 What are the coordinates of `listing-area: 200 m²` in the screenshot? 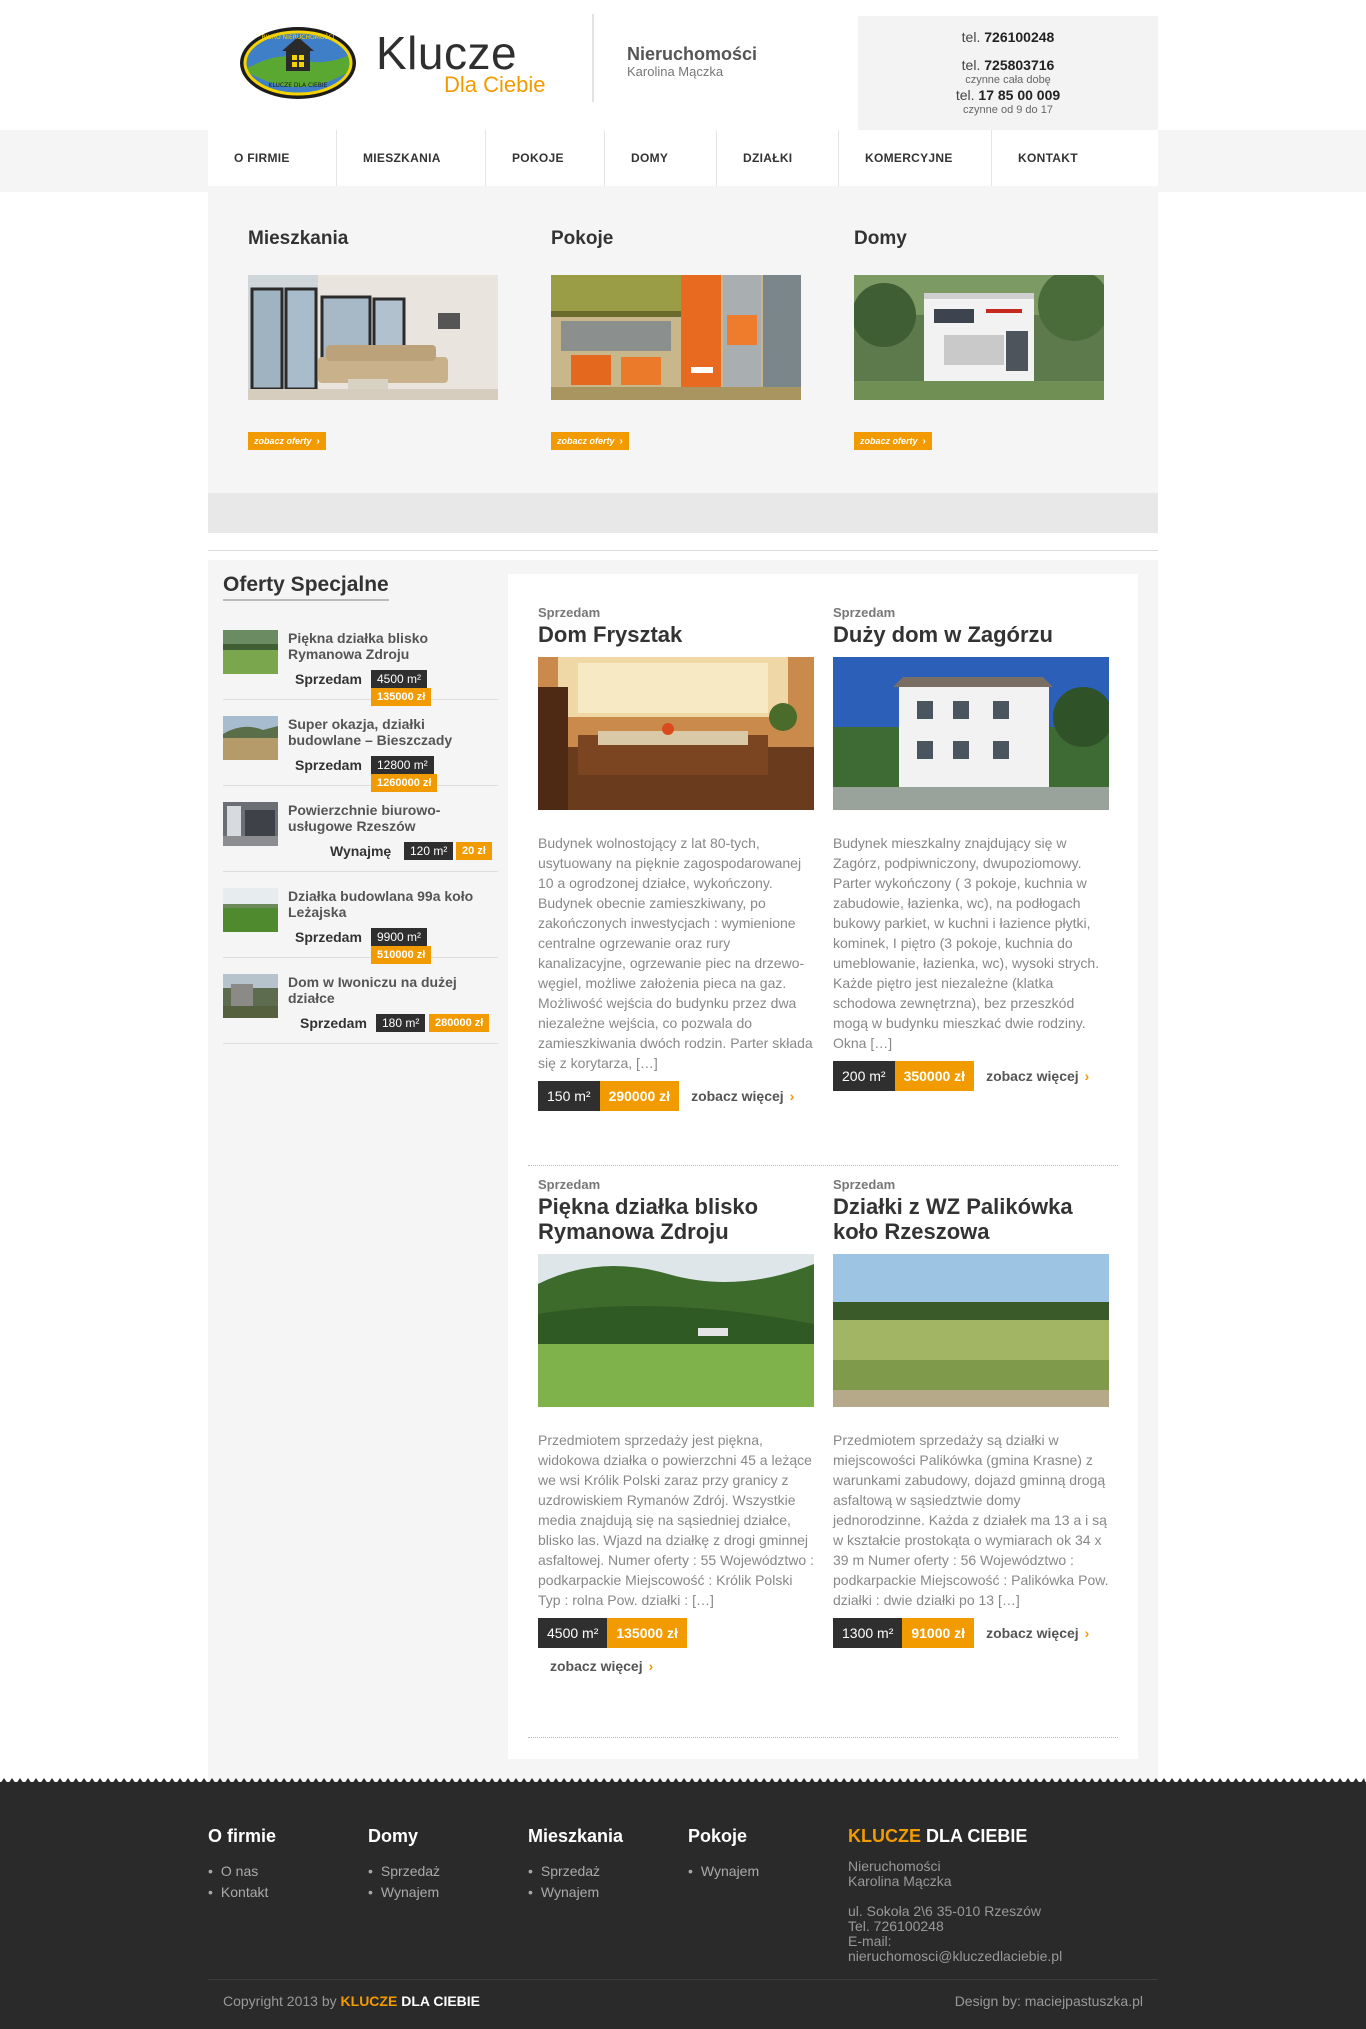 It's located at (864, 1076).